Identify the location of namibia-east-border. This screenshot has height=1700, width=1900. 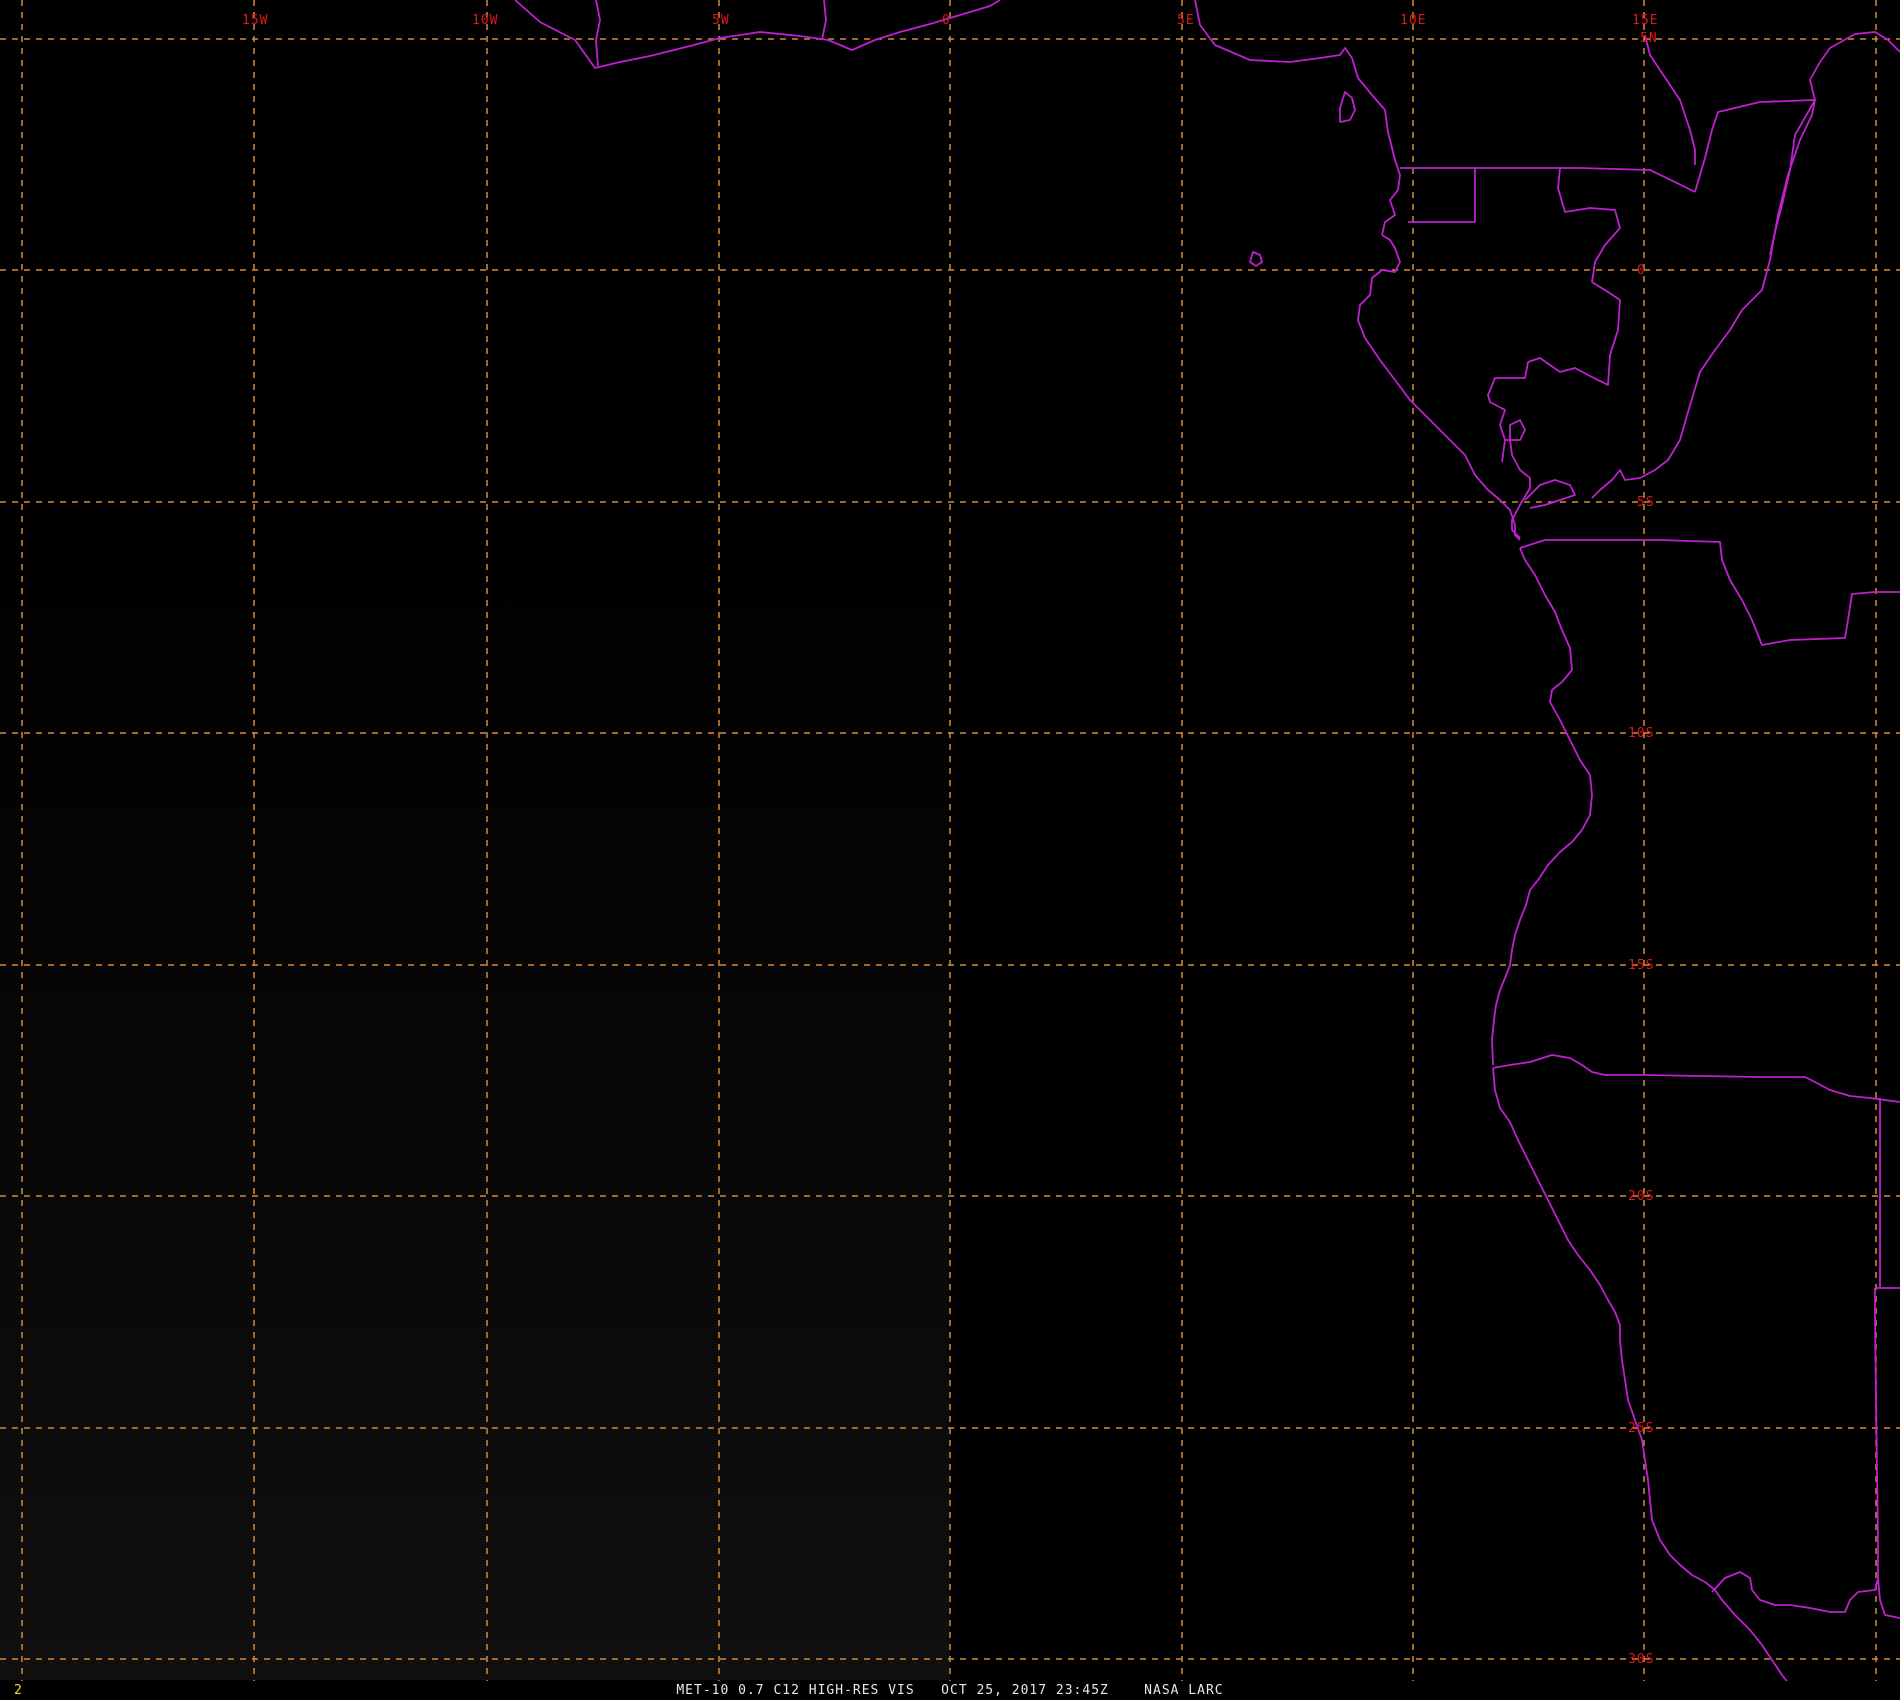
(1887, 1453).